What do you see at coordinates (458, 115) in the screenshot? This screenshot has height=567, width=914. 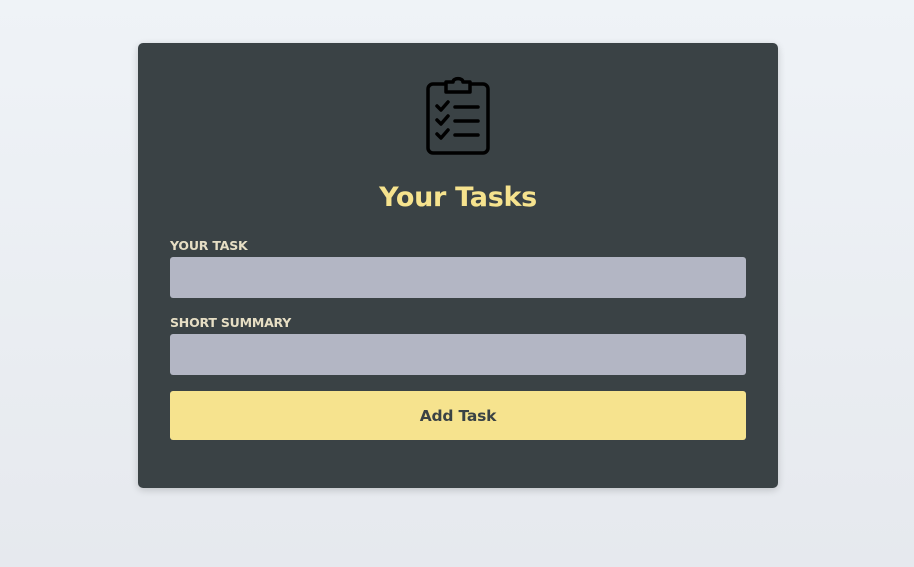 I see `clipboard-checklist-icon` at bounding box center [458, 115].